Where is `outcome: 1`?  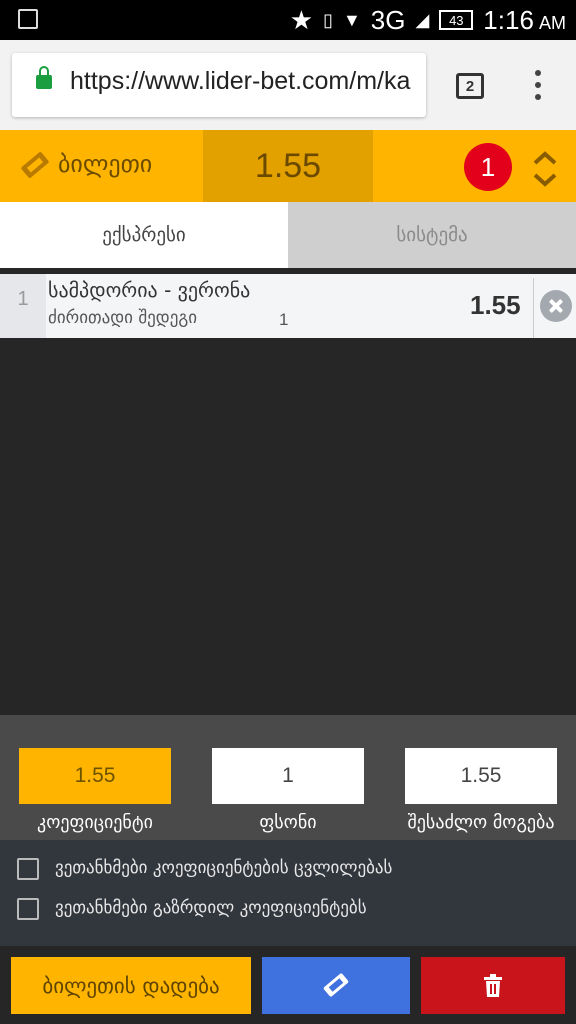 outcome: 1 is located at coordinates (284, 319).